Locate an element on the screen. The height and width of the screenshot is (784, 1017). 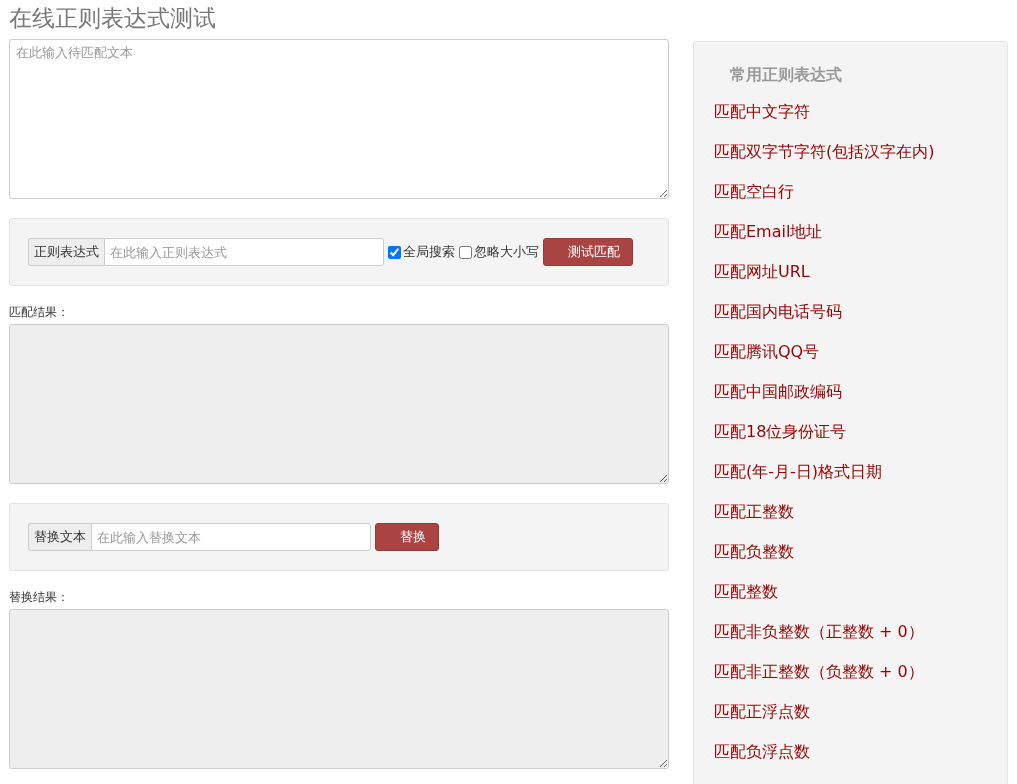
regex-link: 匹配中文字符 is located at coordinates (860, 112).